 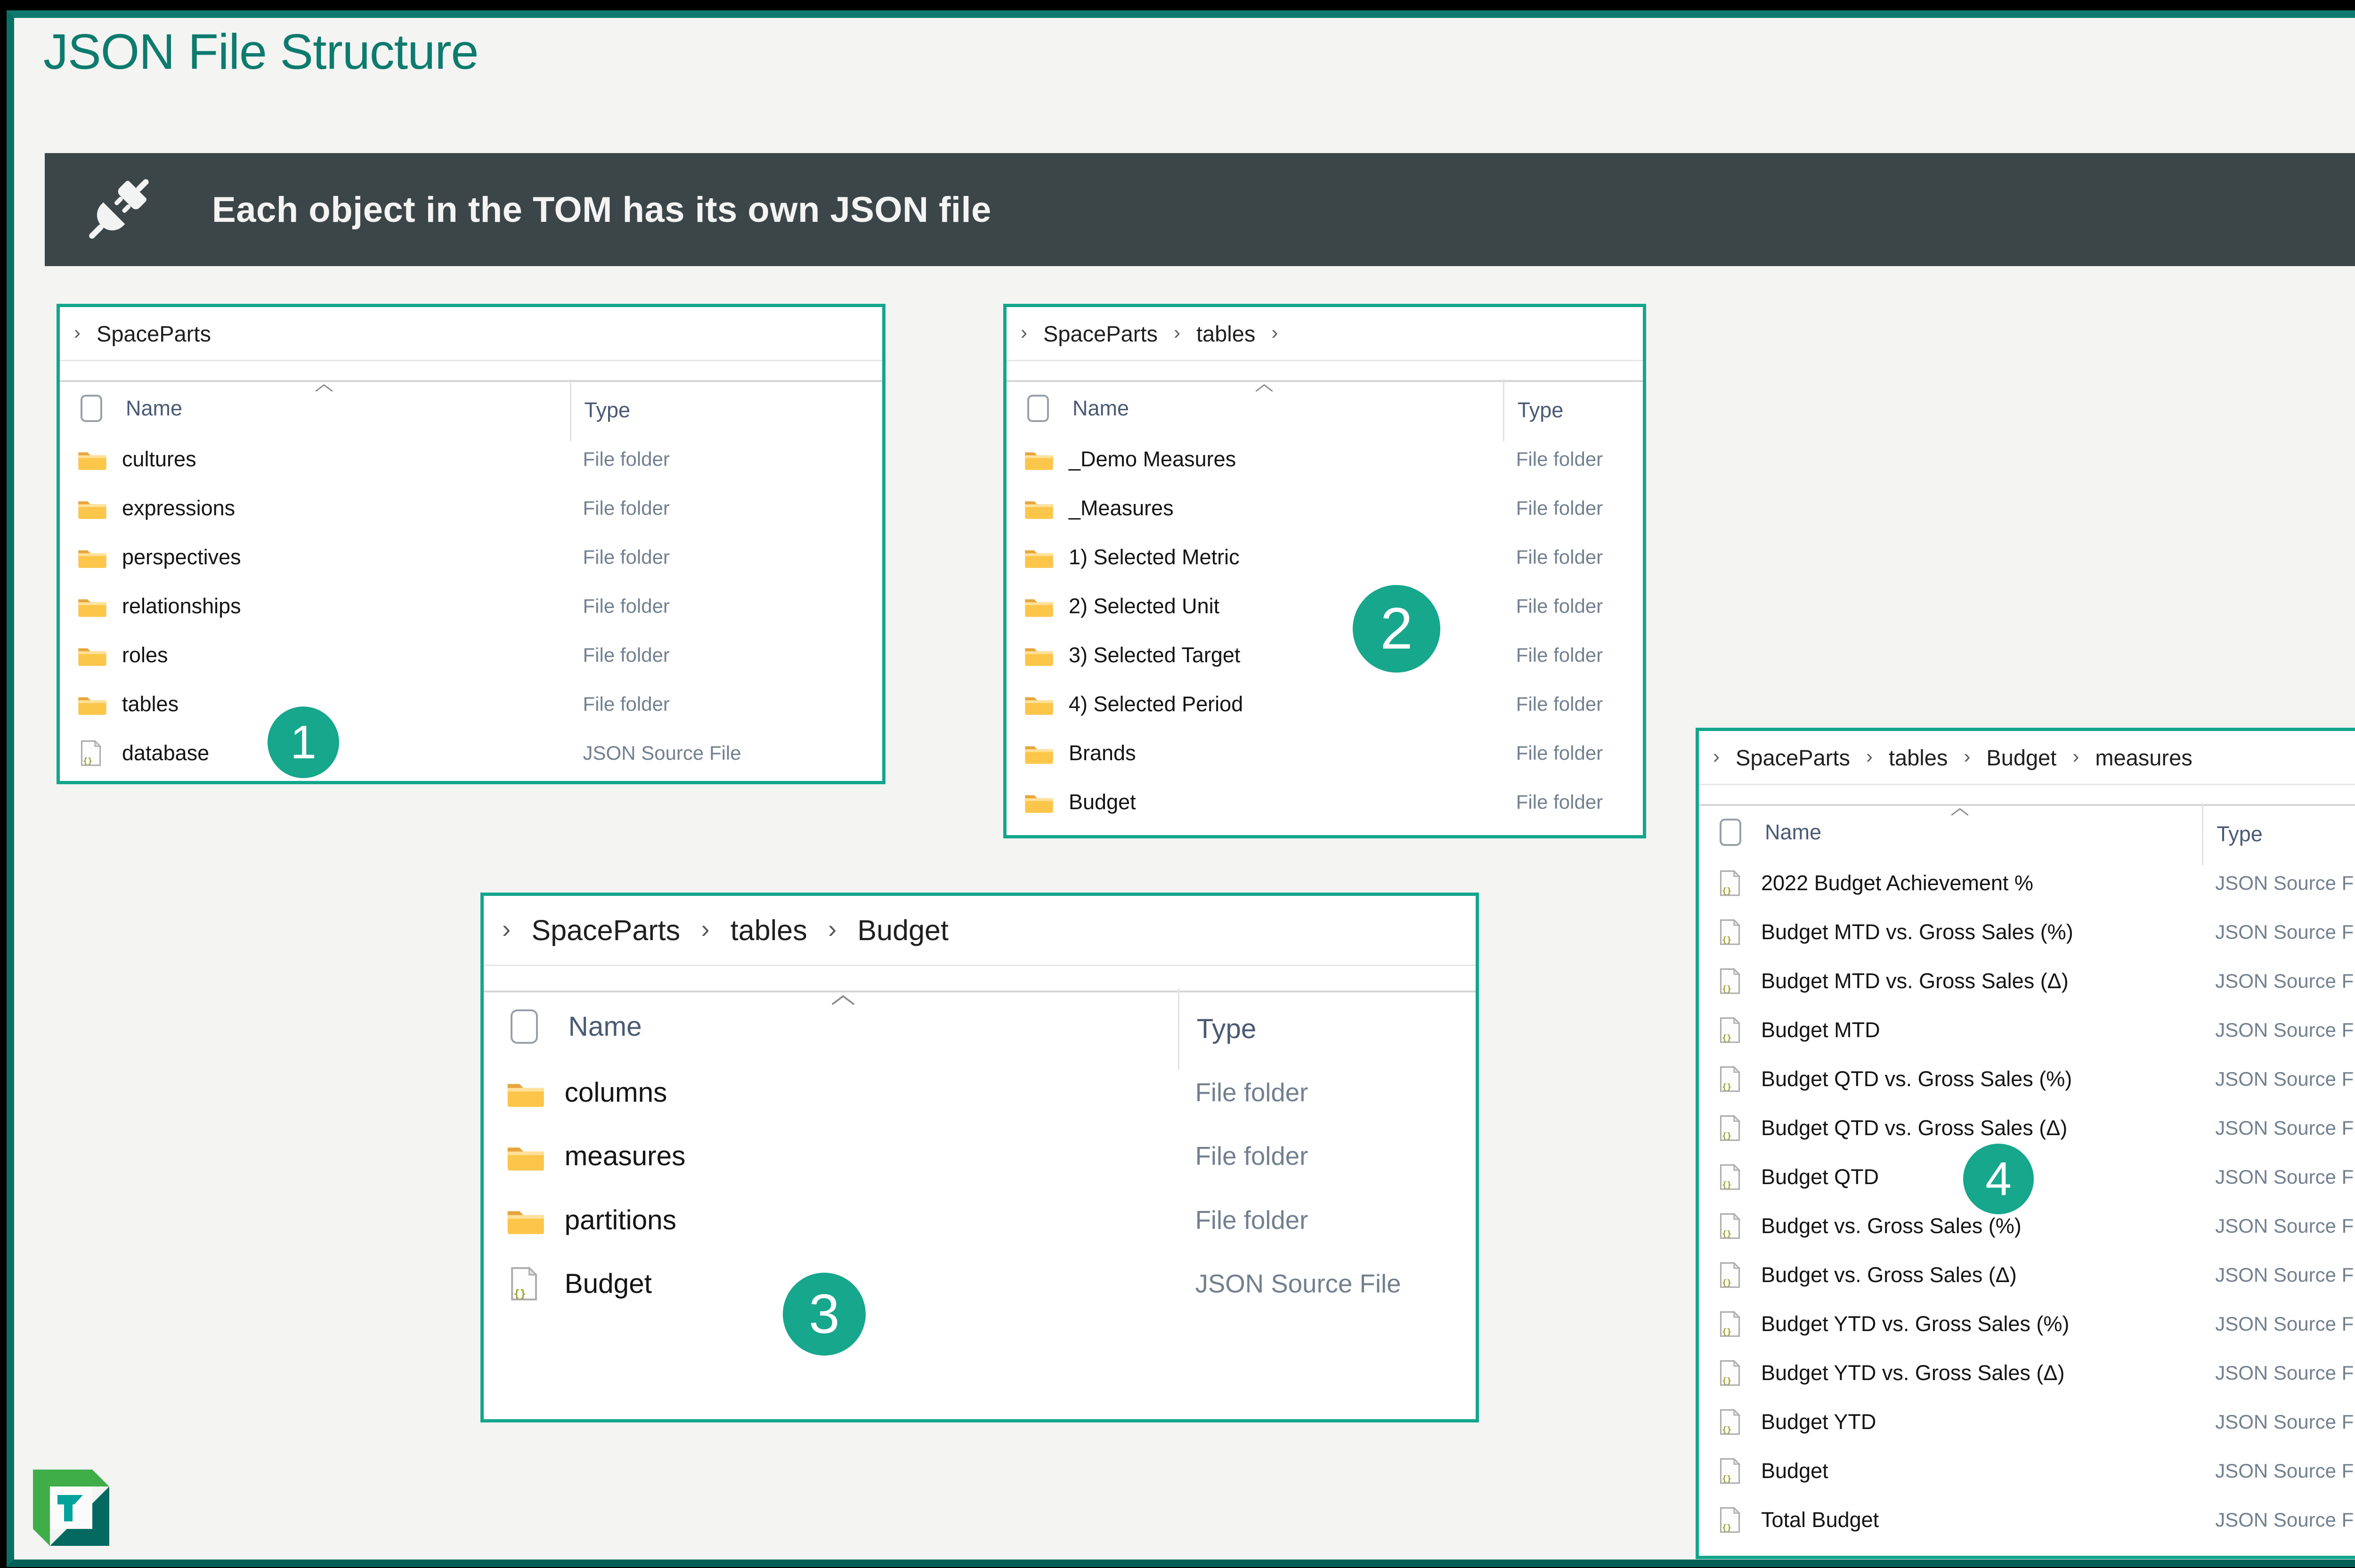 I want to click on file-row: 4) Selected Period File folder, so click(x=1325, y=704).